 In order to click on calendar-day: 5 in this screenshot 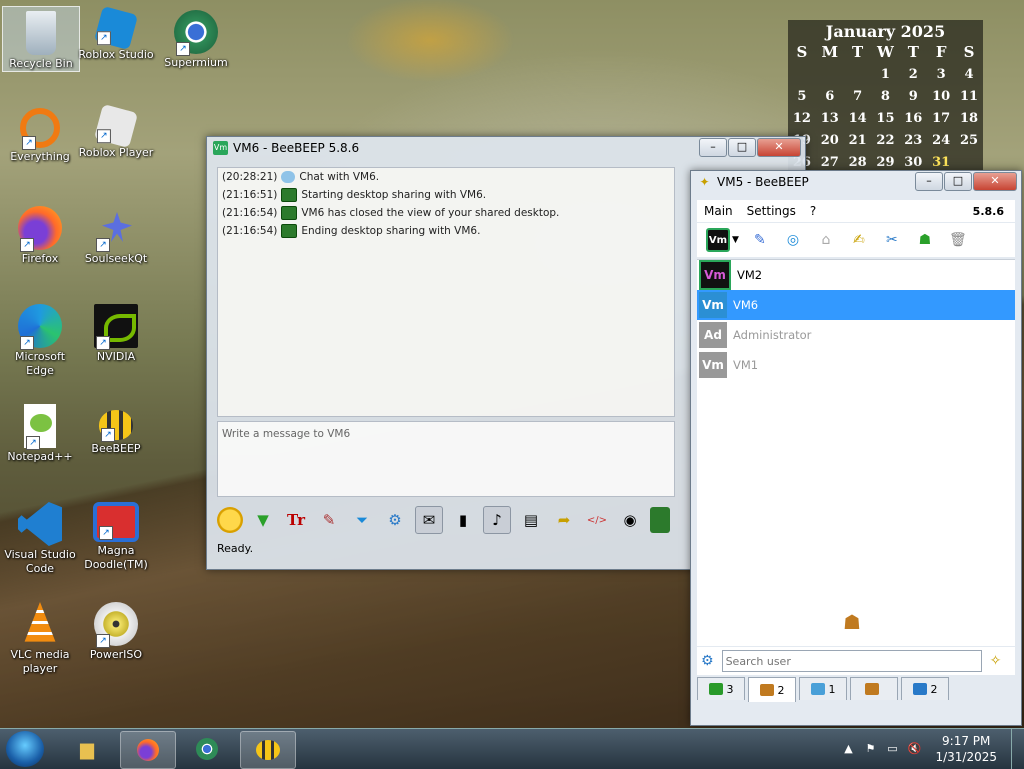, I will do `click(802, 96)`.